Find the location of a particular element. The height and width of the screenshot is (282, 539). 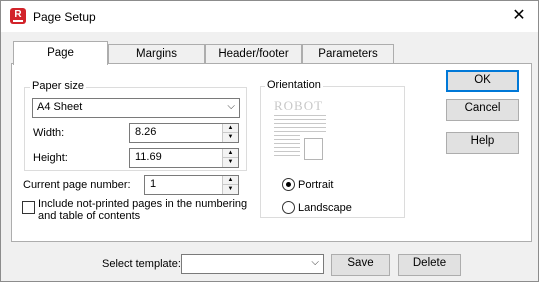

include-nonprinted-checkbox is located at coordinates (28, 207).